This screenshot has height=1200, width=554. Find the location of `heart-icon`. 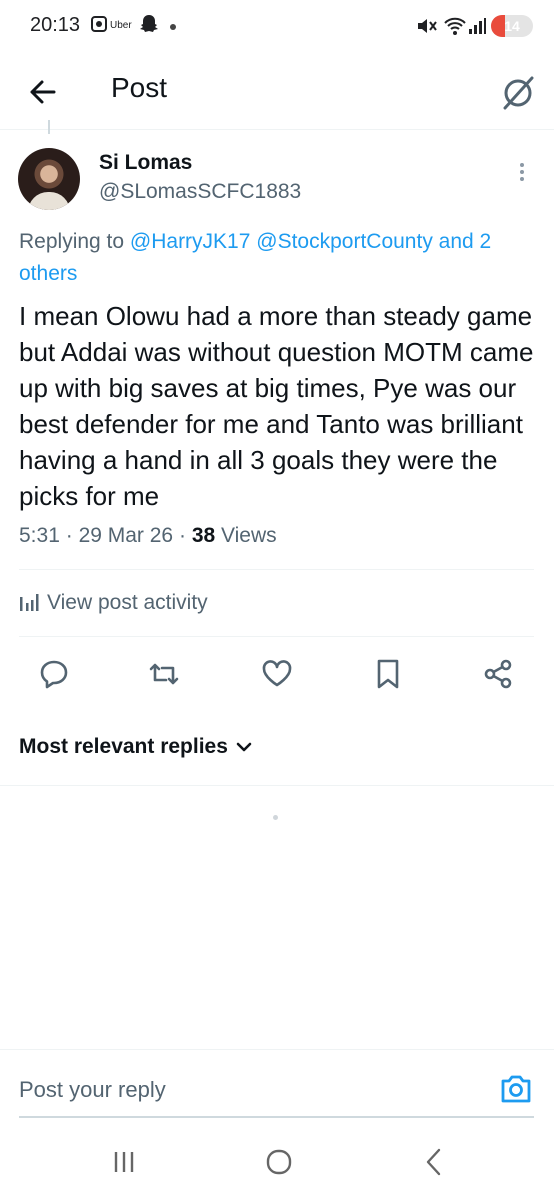

heart-icon is located at coordinates (277, 673).